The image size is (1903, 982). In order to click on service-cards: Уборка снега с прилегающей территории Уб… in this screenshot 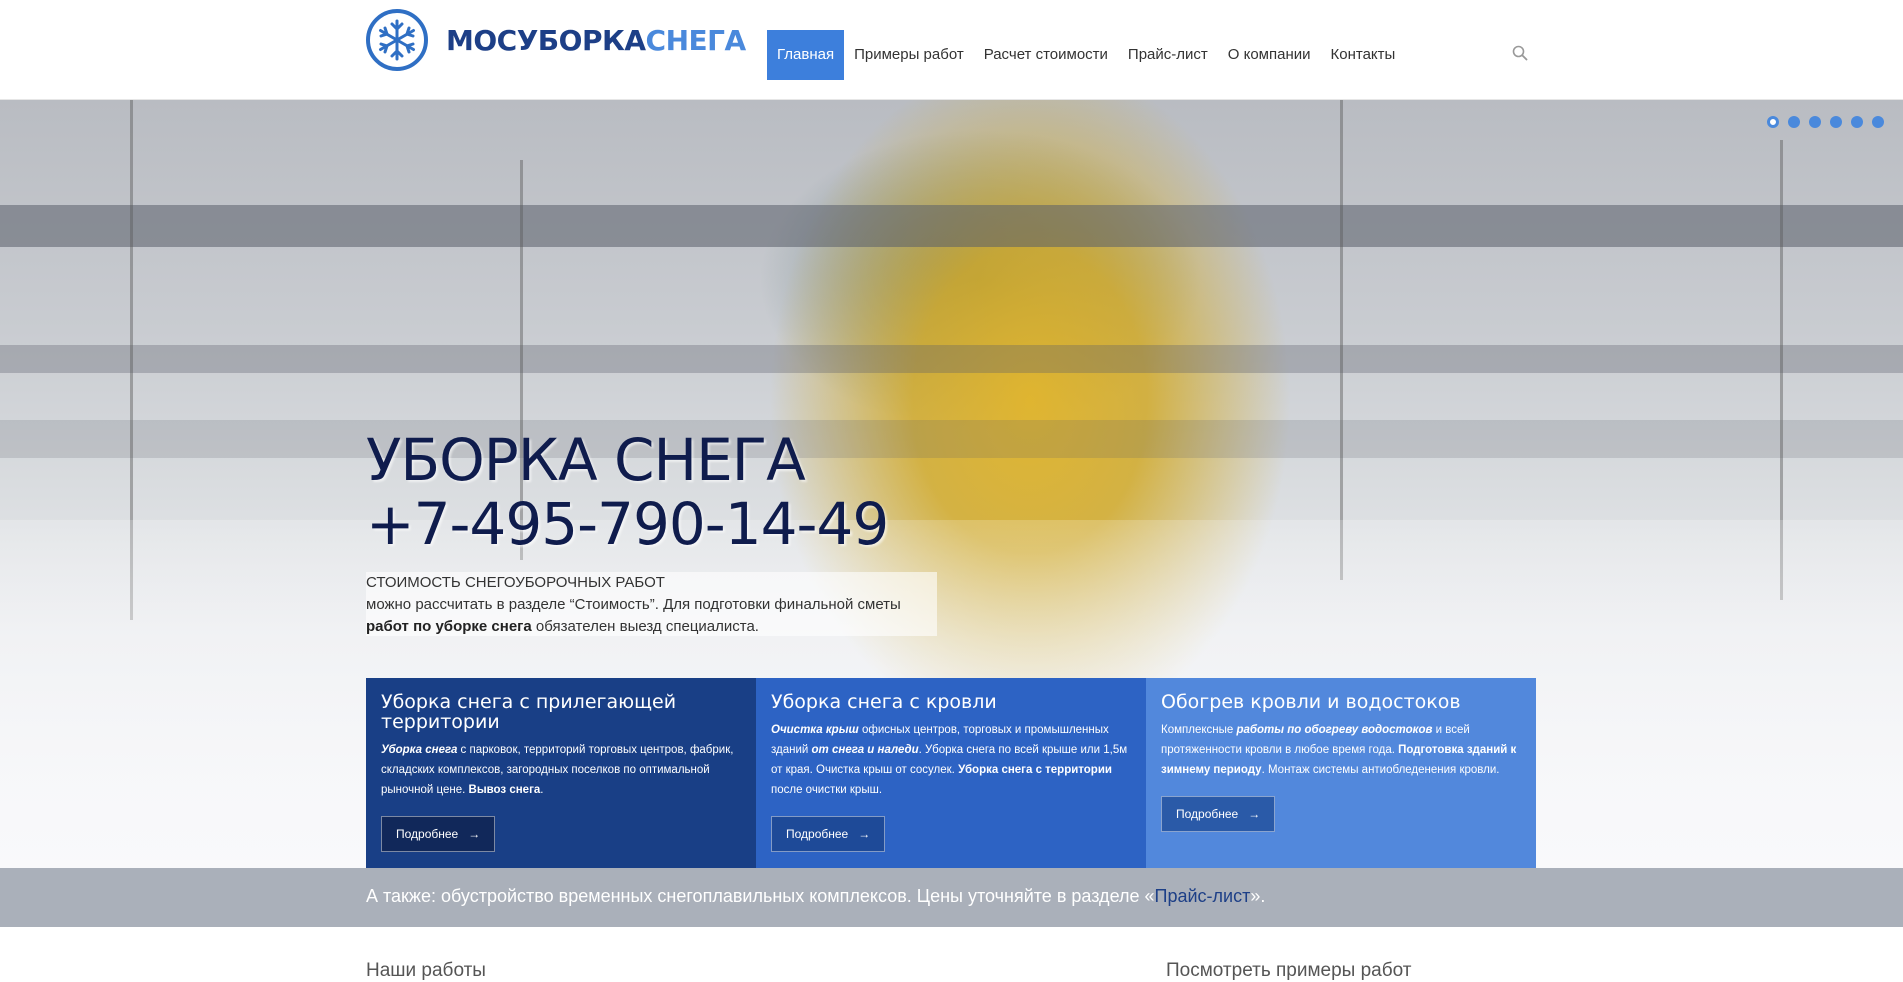, I will do `click(951, 773)`.